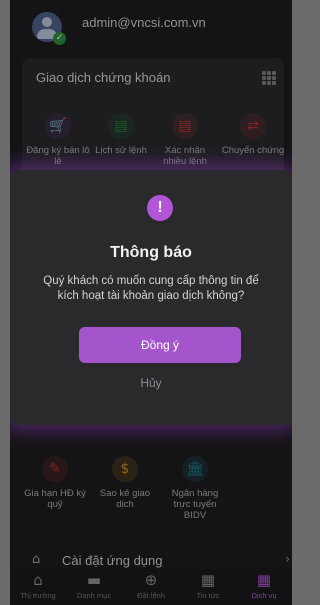  Describe the element at coordinates (160, 208) in the screenshot. I see `alert-icon: !` at that location.